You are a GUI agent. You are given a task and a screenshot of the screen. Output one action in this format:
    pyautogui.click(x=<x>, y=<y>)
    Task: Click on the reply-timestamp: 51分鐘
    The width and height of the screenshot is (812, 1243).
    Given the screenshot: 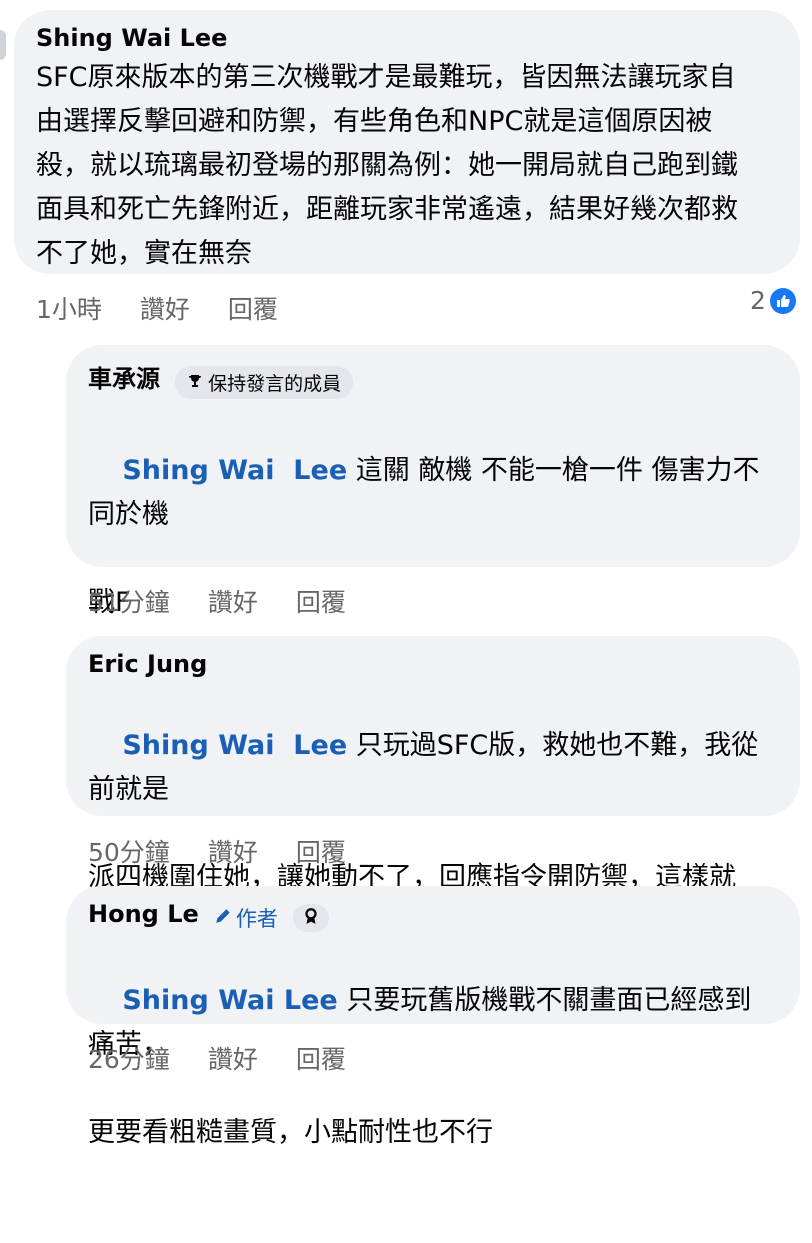 What is the action you would take?
    pyautogui.click(x=129, y=601)
    